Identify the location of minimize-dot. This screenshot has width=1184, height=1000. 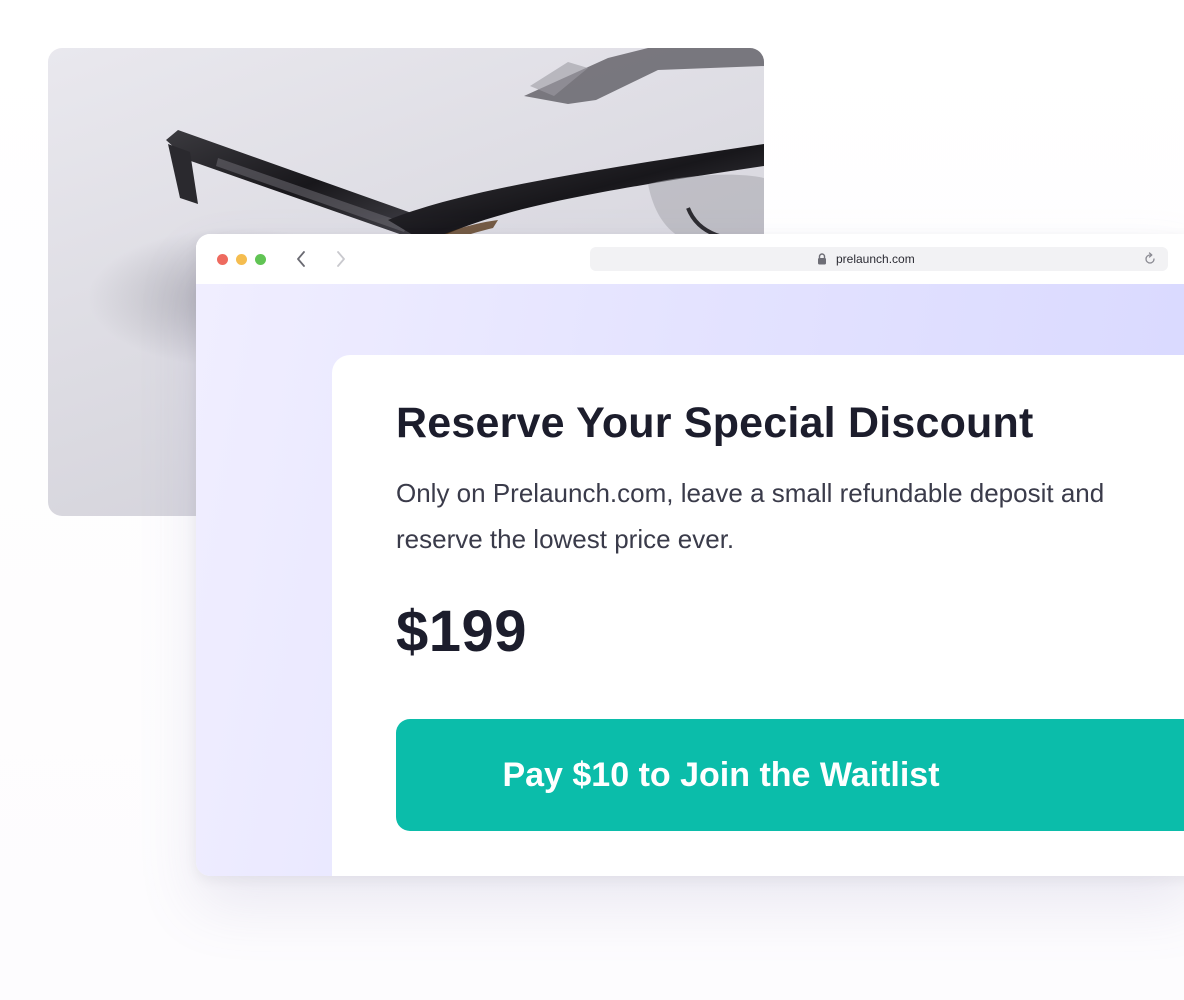
(241, 259).